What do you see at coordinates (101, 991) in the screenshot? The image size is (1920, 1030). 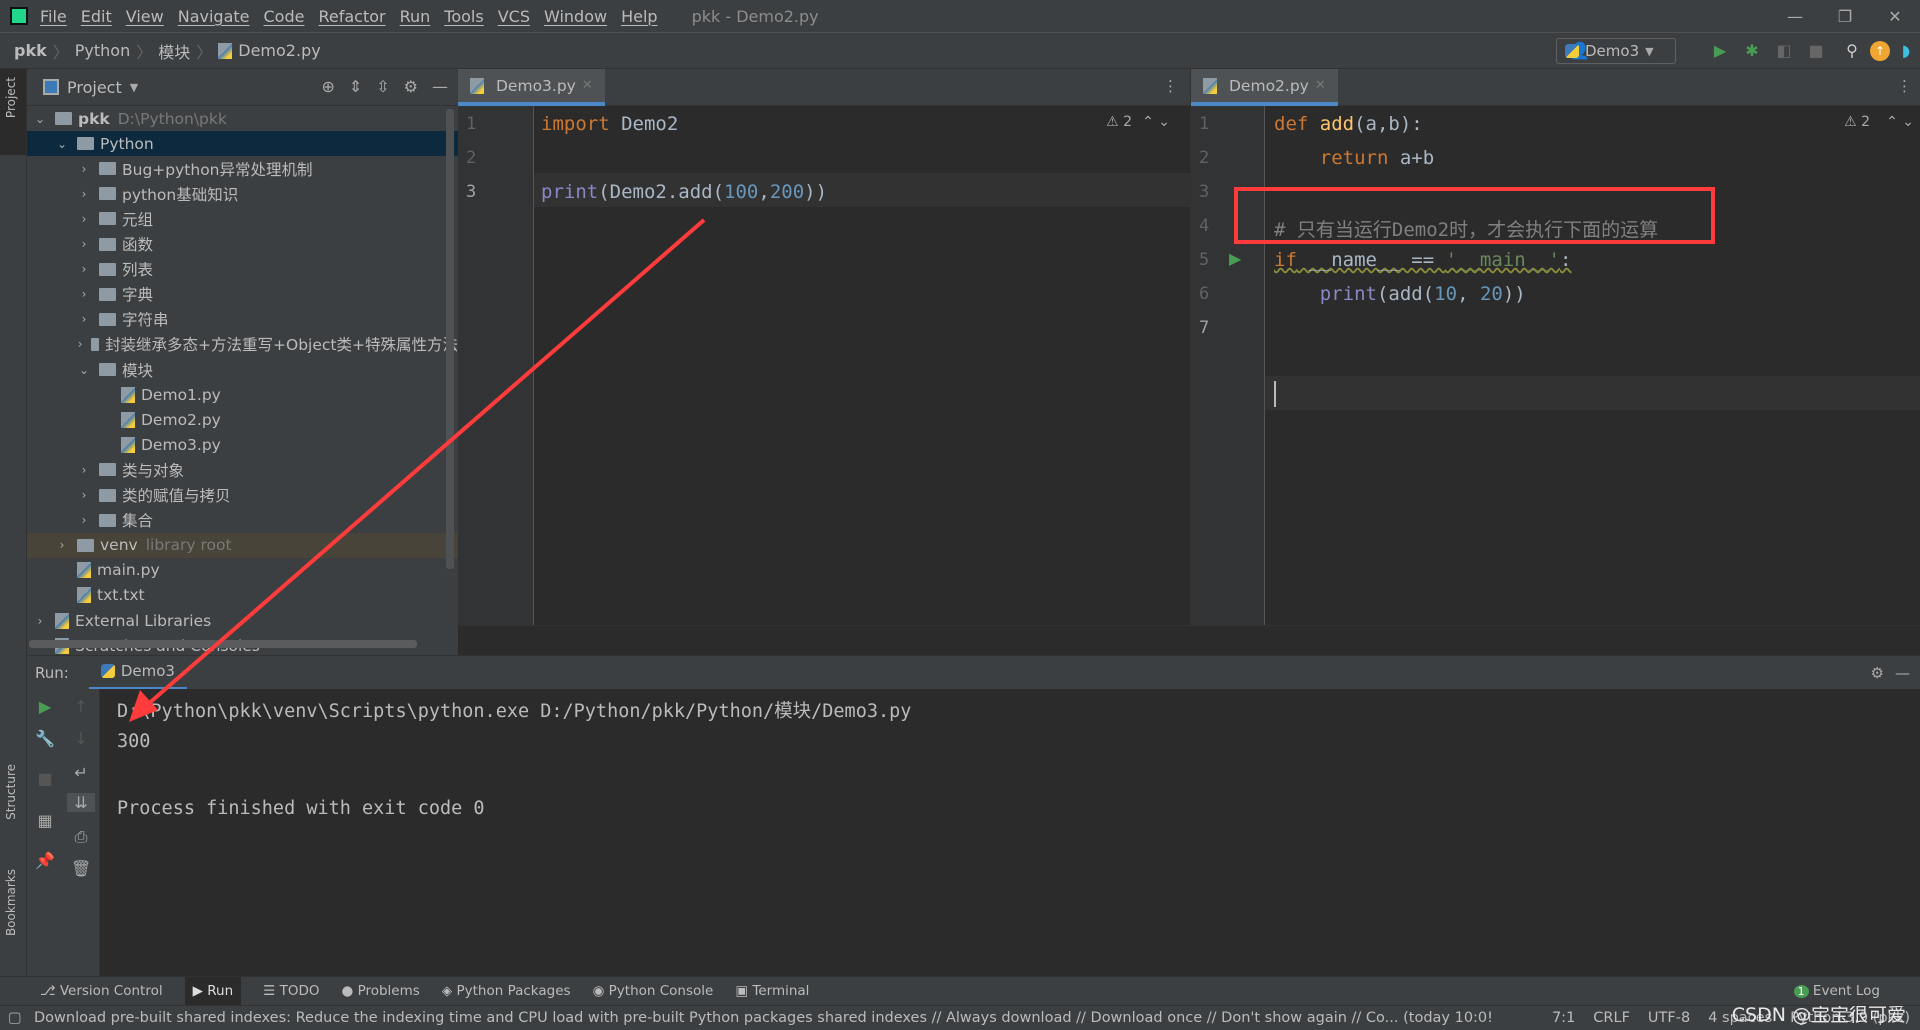 I see `tab-version-control: ⎇ Version Control` at bounding box center [101, 991].